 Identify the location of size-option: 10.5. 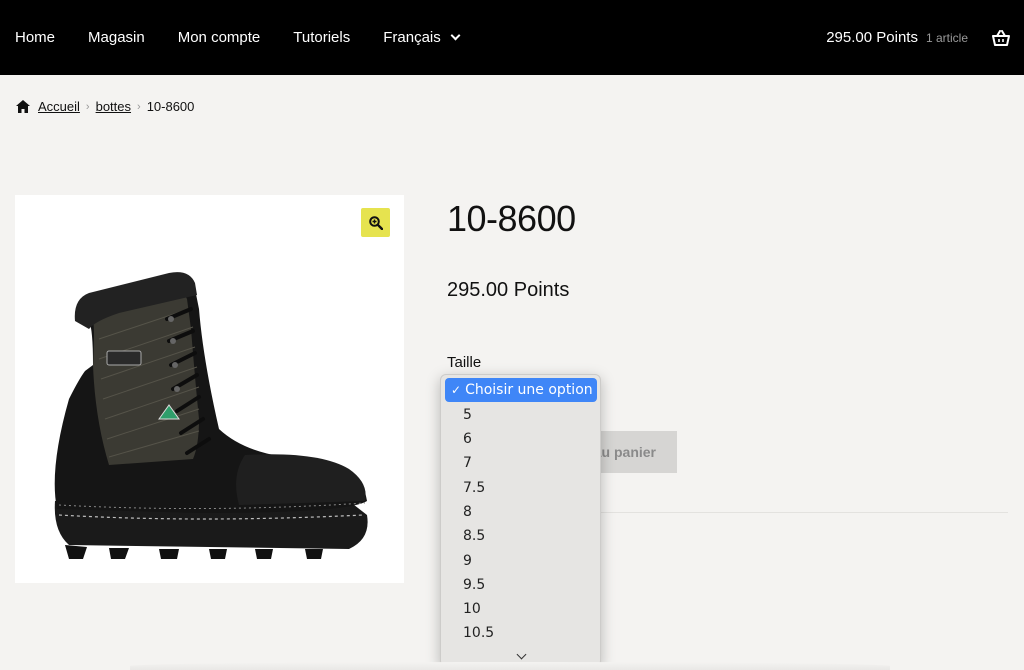
(478, 633).